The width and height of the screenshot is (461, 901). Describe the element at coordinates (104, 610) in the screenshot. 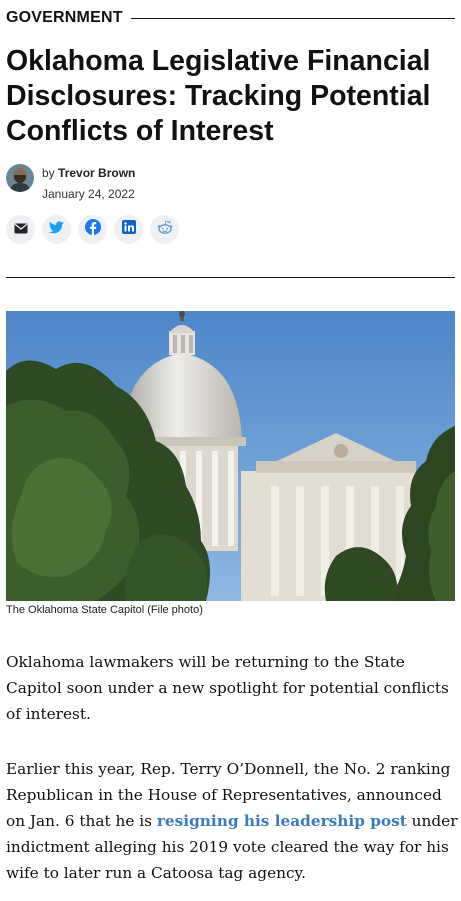

I see `photo-caption: The Oklahoma State Capitol (File photo)` at that location.